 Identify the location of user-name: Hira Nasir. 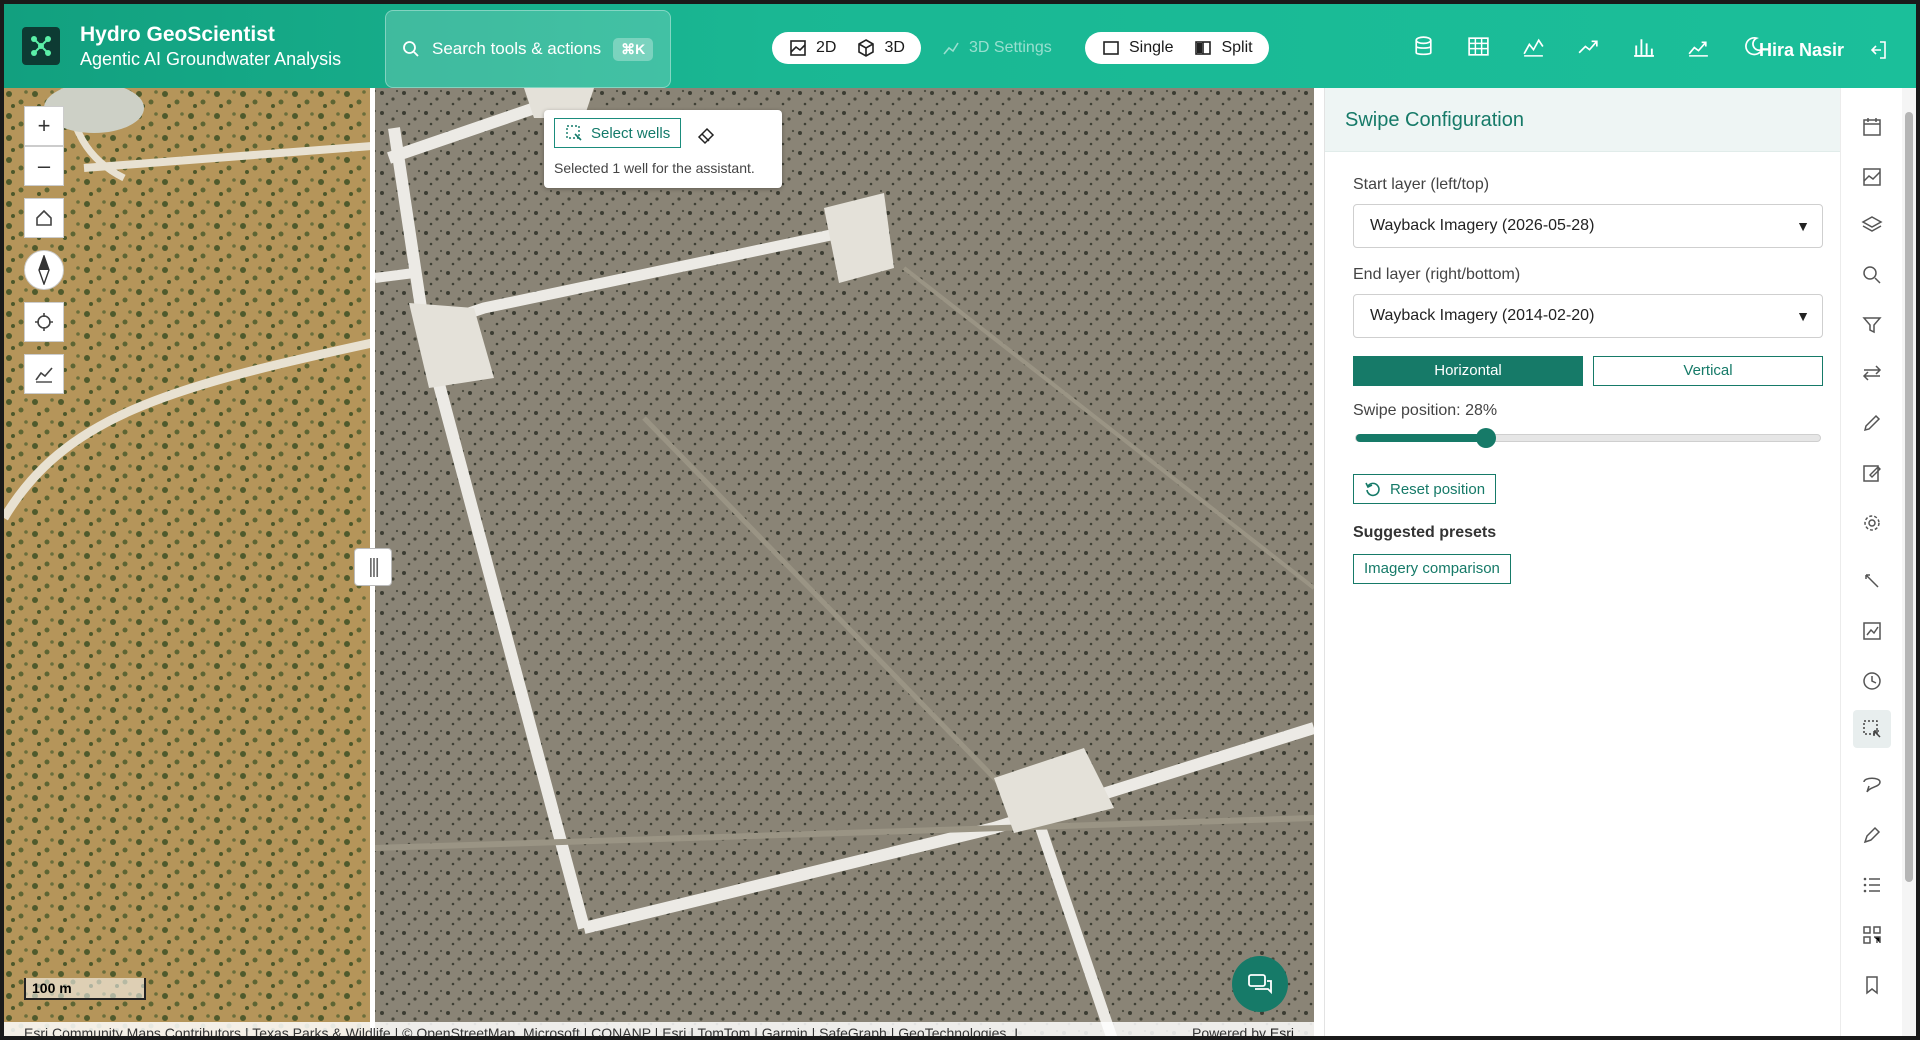
(1801, 50).